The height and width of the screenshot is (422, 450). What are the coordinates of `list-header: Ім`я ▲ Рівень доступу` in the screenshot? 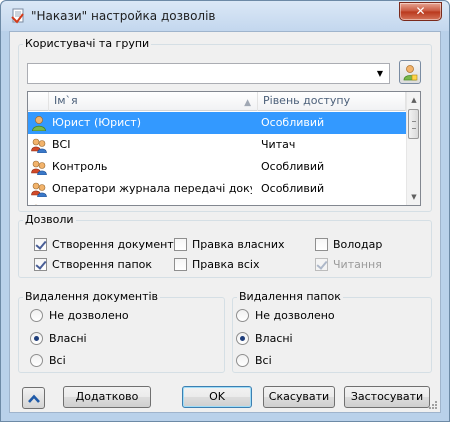 It's located at (217, 101).